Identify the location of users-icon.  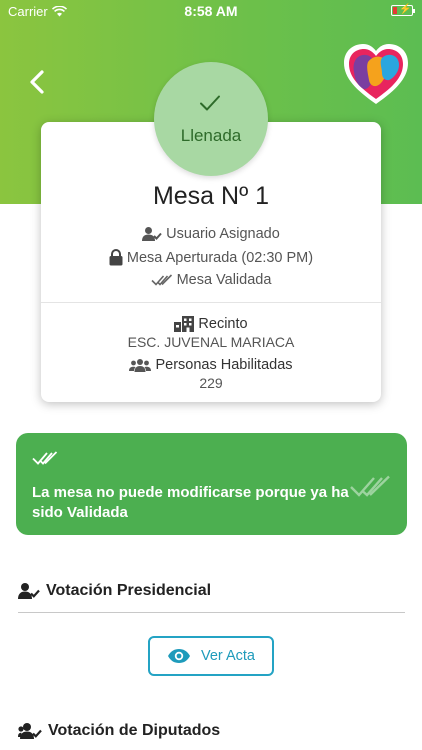
(140, 365).